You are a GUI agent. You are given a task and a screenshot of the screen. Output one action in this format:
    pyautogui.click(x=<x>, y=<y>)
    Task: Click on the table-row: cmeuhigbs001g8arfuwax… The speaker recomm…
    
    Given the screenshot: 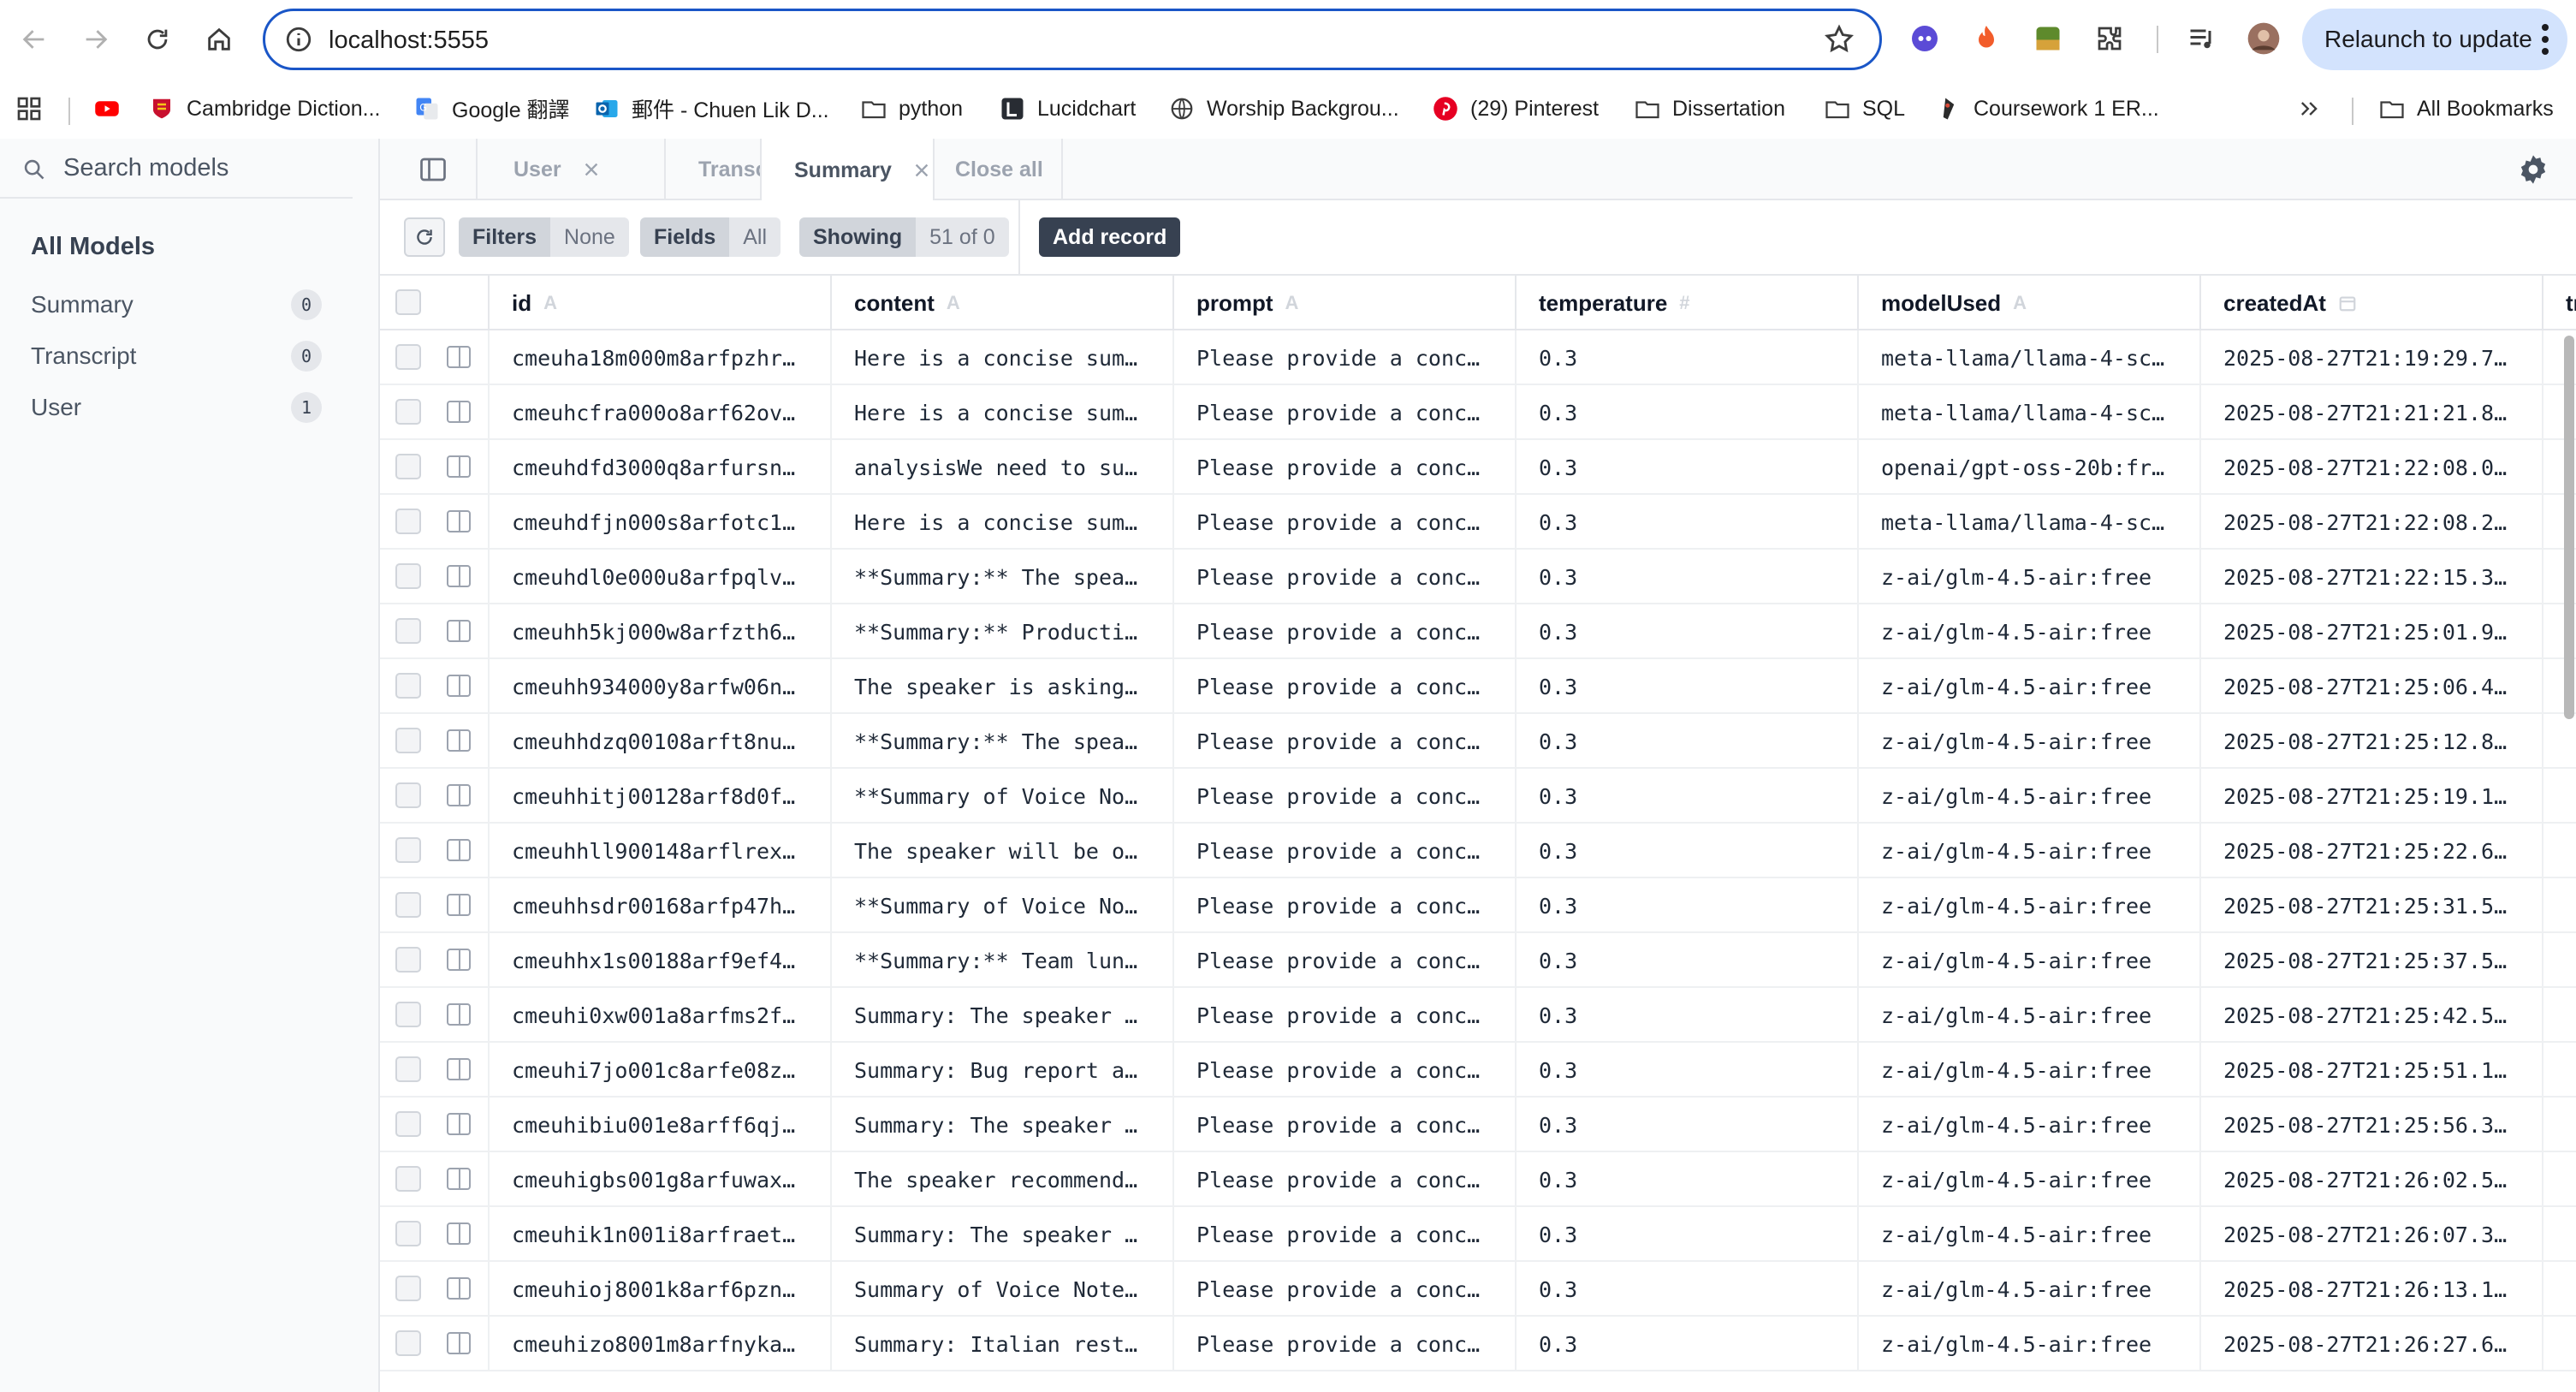 What is the action you would take?
    pyautogui.click(x=1478, y=1179)
    